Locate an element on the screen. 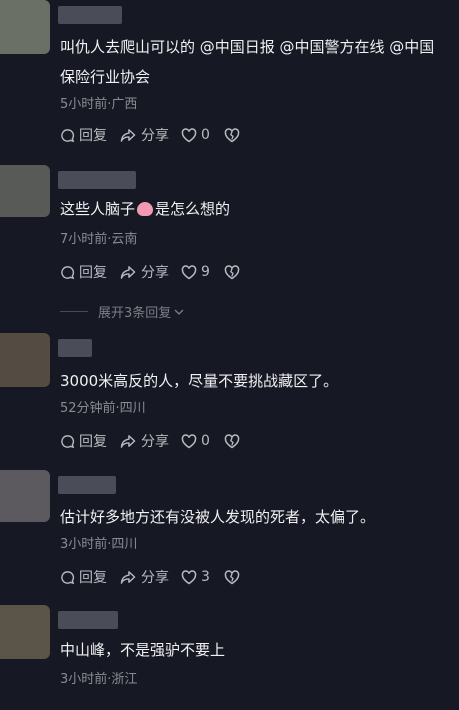  comment-text-line: 保险行业协会 is located at coordinates (105, 77).